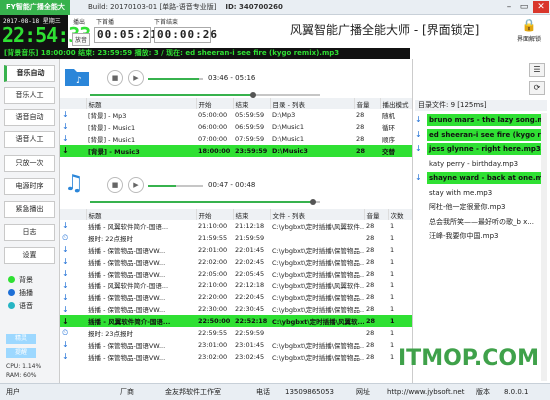  What do you see at coordinates (509, 7) in the screenshot?
I see `minimize-icon: –` at bounding box center [509, 7].